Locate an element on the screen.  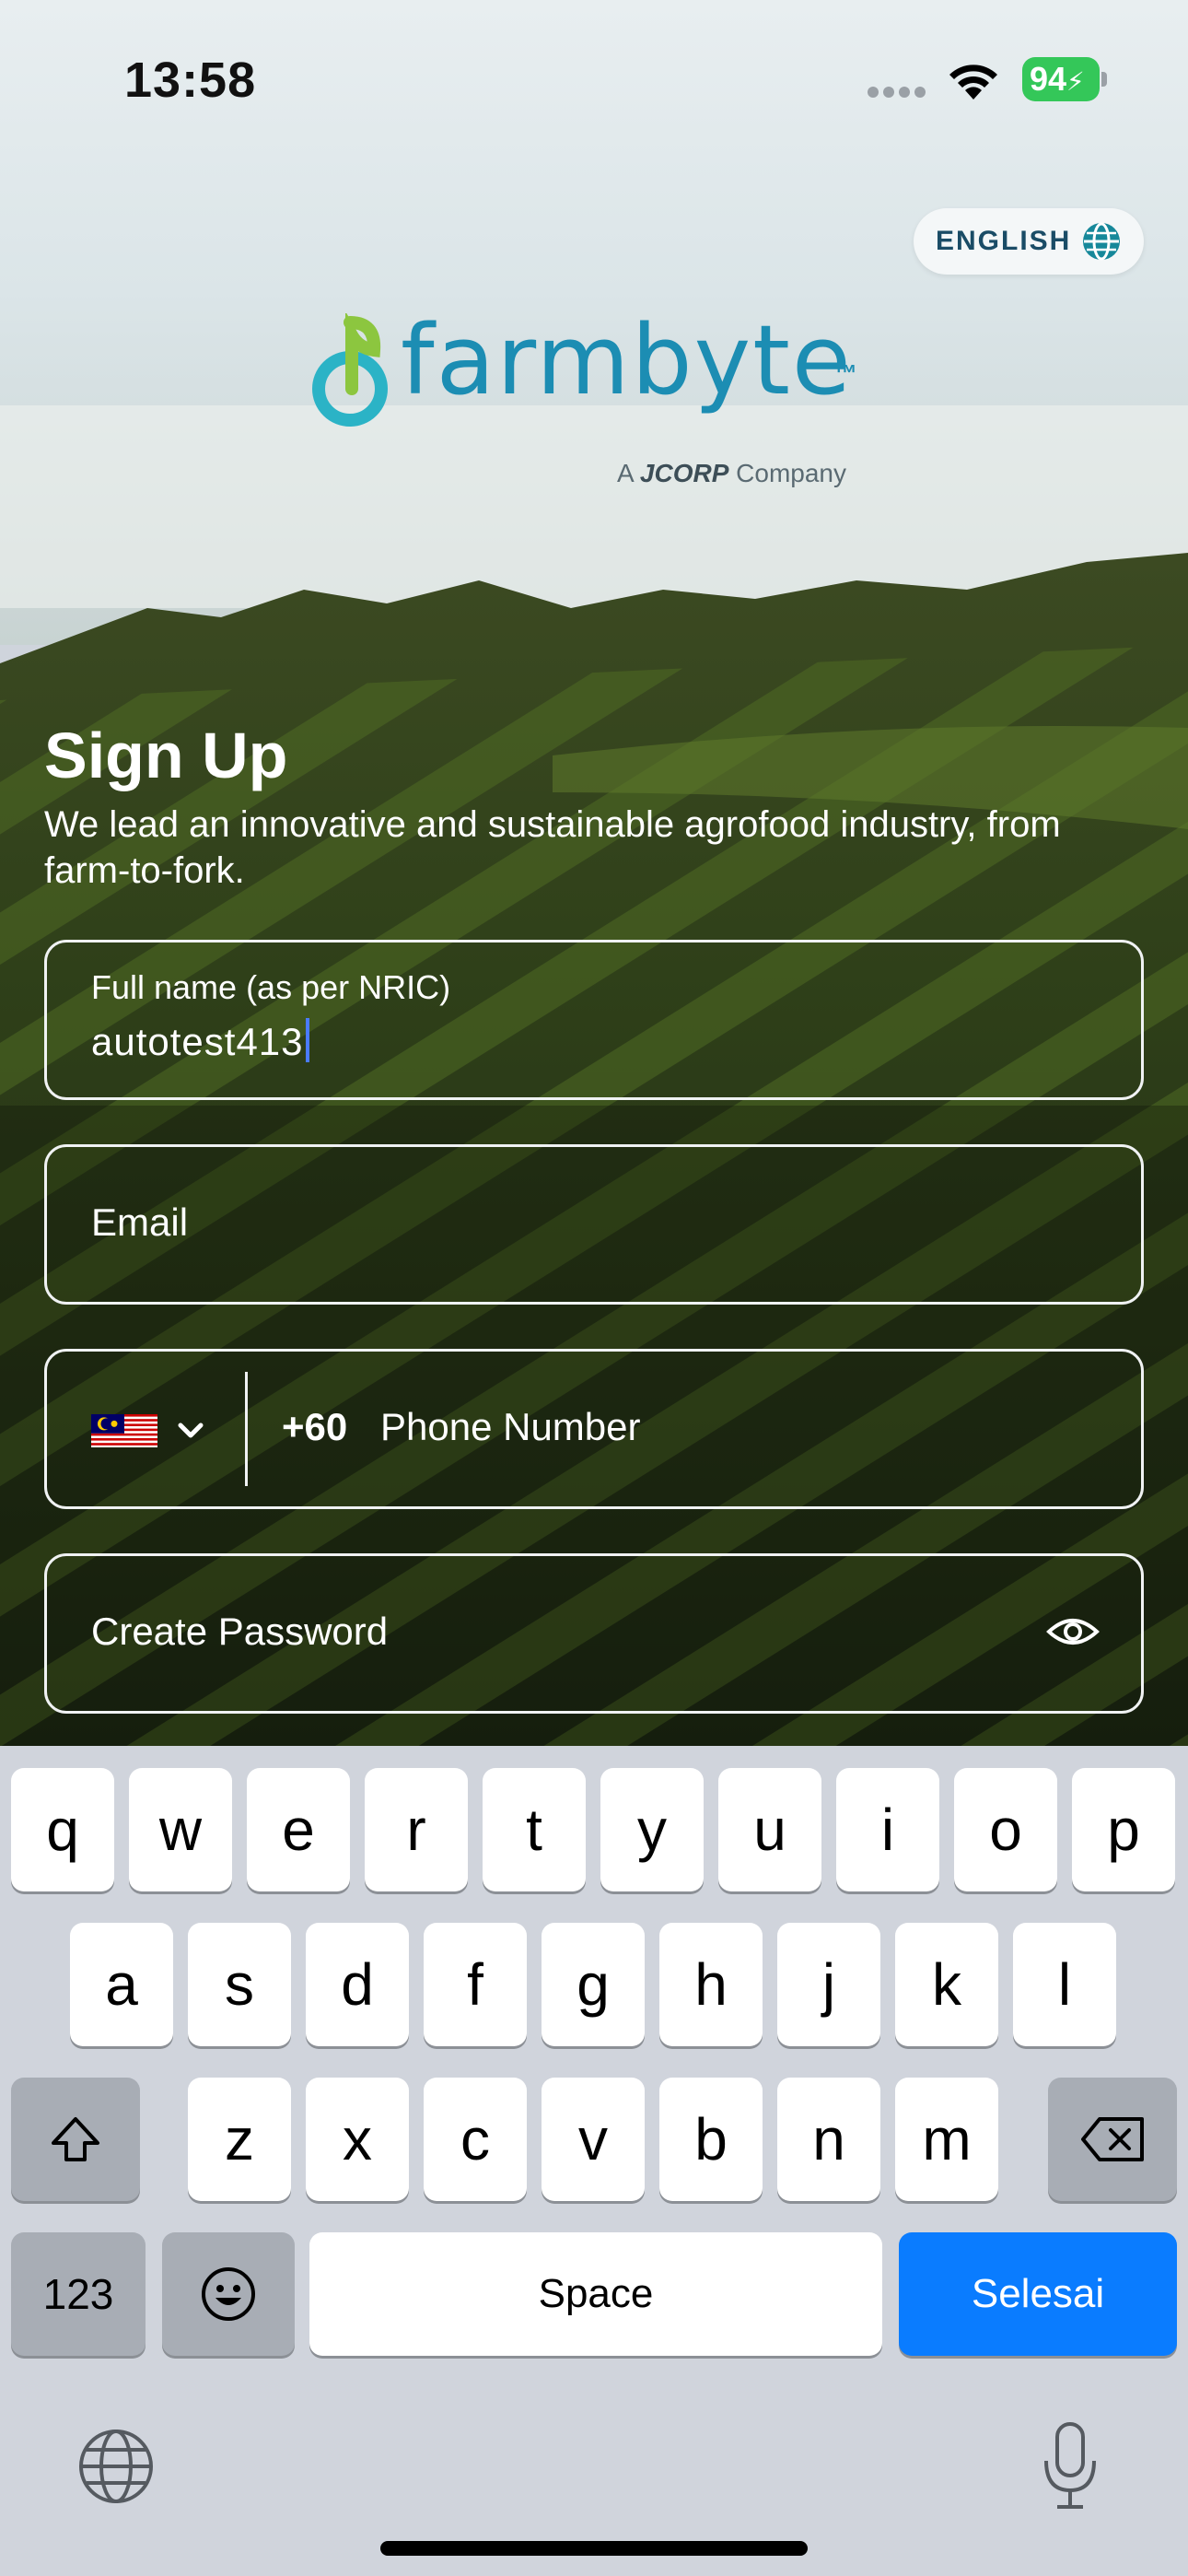
status-bar: 13:58 94⚡ is located at coordinates (594, 78).